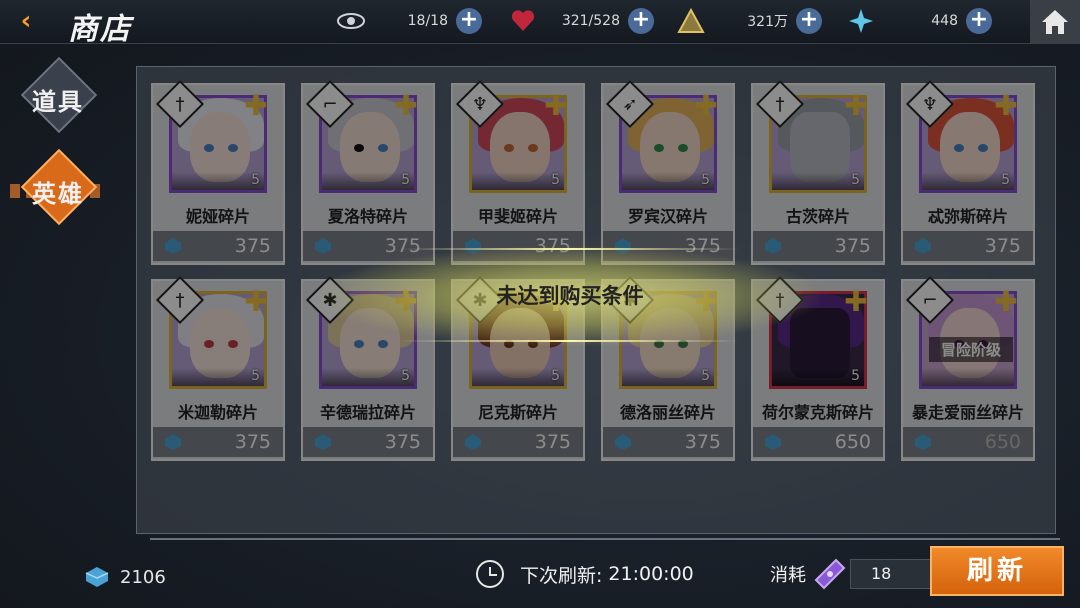 The height and width of the screenshot is (608, 1080). I want to click on shop-item-card: 5 † ✚ 妮娅碎片 375, so click(218, 172).